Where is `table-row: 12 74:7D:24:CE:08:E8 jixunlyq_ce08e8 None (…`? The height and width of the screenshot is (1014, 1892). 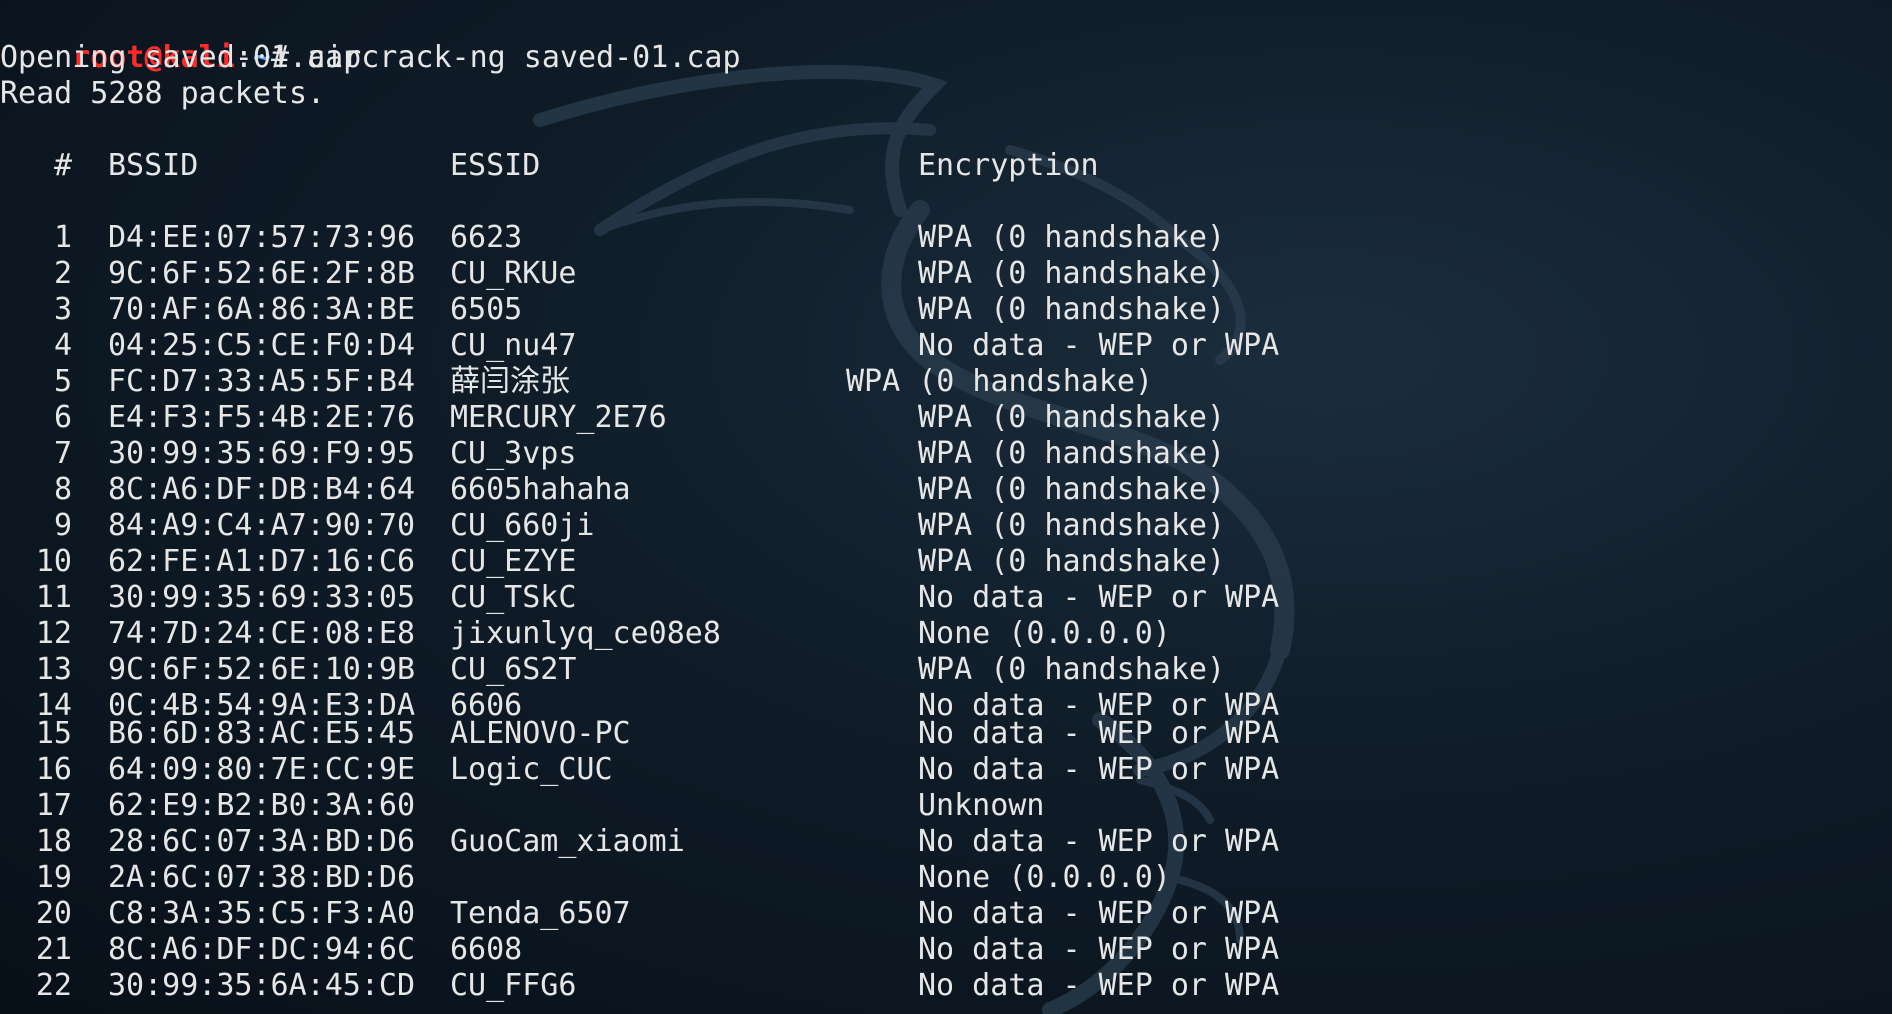 table-row: 12 74:7D:24:CE:08:E8 jixunlyq_ce08e8 None (… is located at coordinates (946, 634).